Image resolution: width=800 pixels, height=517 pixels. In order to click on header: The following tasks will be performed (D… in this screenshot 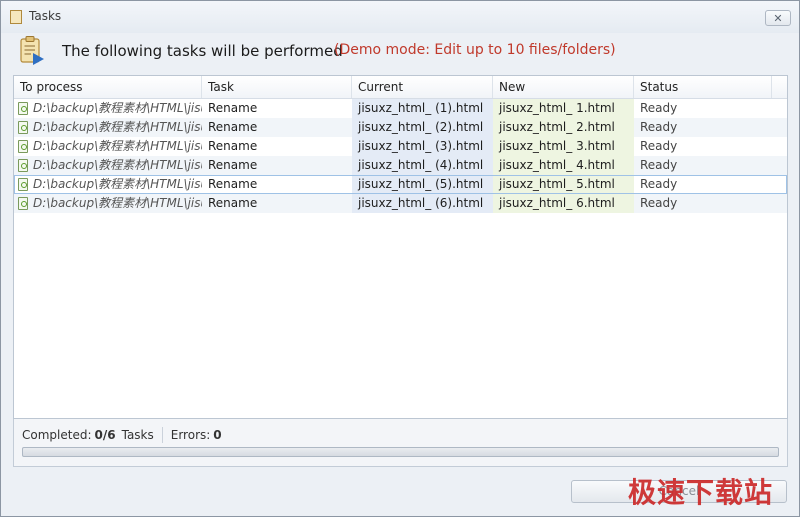, I will do `click(400, 54)`.